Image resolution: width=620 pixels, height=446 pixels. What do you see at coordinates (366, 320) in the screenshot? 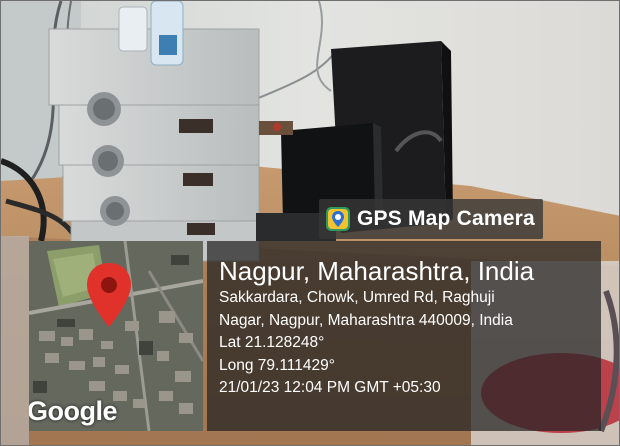
I see `address-line-2: Nagar, Nagpur, Maharashtra 440009, India` at bounding box center [366, 320].